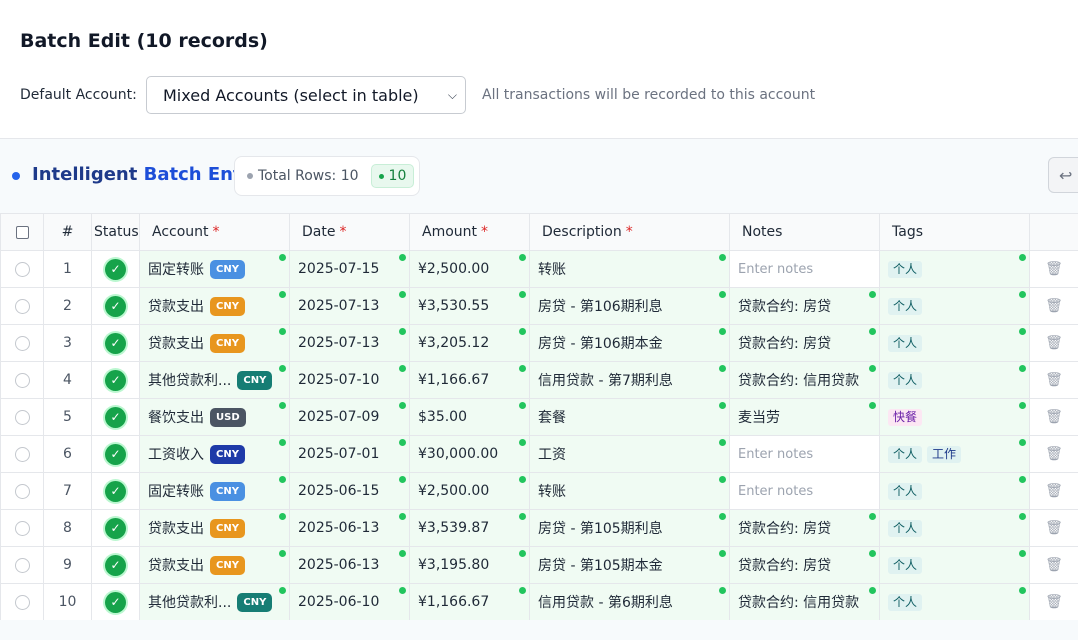  What do you see at coordinates (349, 454) in the screenshot?
I see `date-cell: 2025-07-01` at bounding box center [349, 454].